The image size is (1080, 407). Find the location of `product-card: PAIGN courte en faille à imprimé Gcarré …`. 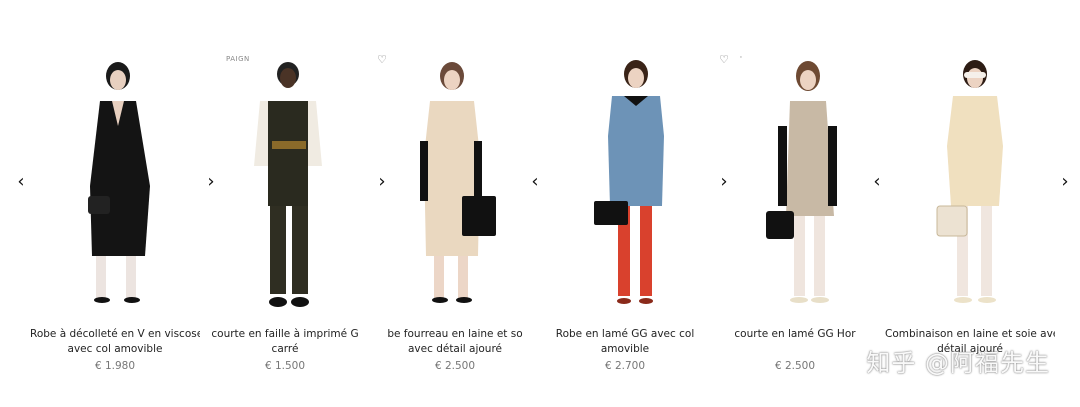

product-card: PAIGN courte en faille à imprimé Gcarré … is located at coordinates (285, 212).